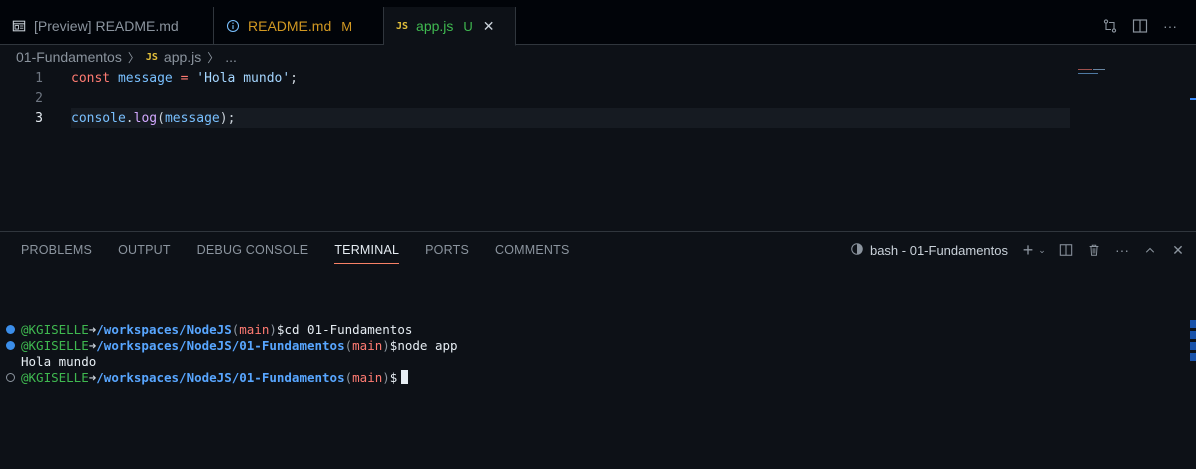 The height and width of the screenshot is (469, 1196). Describe the element at coordinates (447, 250) in the screenshot. I see `tab-ports: PORTS` at that location.